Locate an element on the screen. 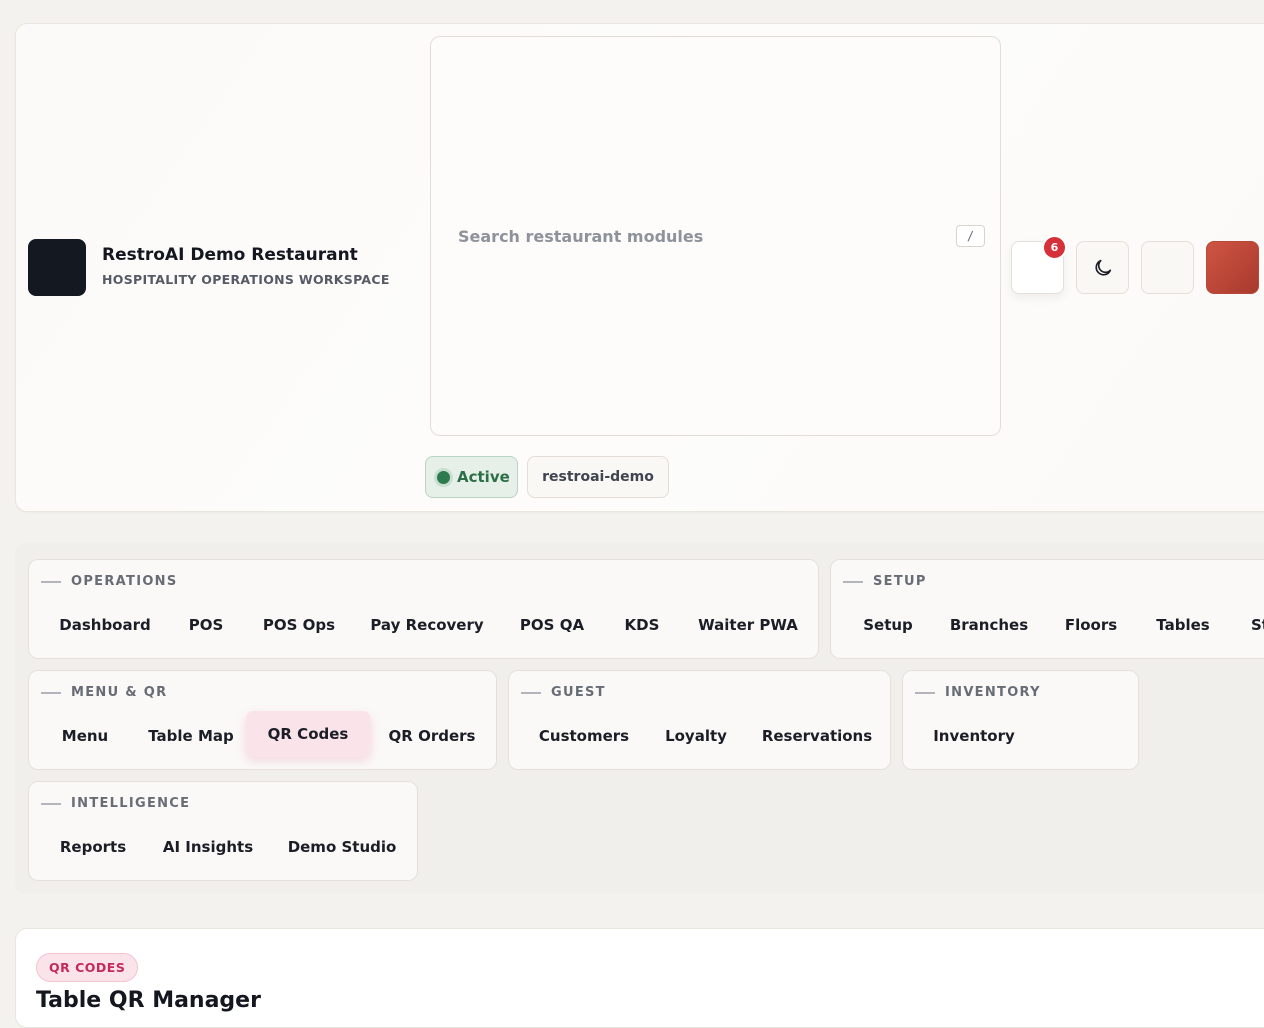 This screenshot has width=1264, height=1028. nav-group-heading: SETUP is located at coordinates (885, 581).